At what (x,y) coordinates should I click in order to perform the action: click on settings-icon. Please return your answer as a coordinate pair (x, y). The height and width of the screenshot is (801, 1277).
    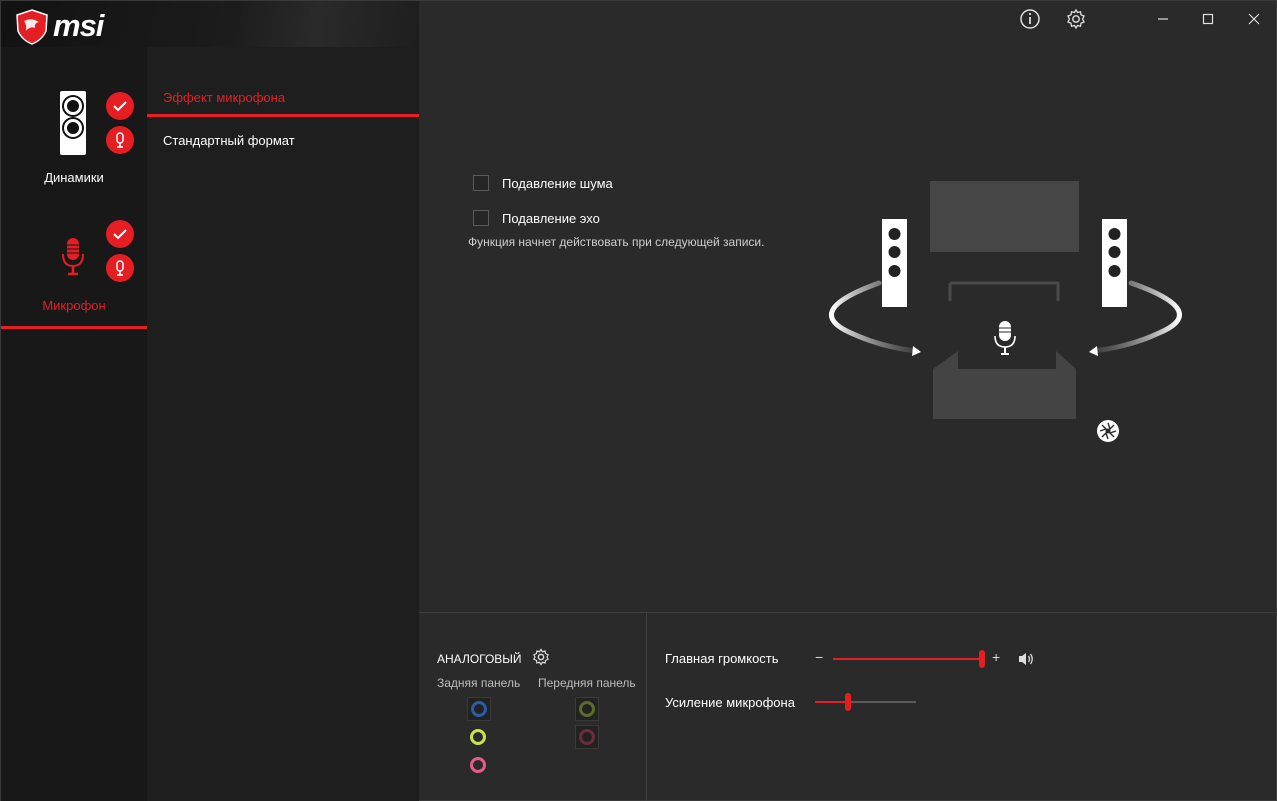
    Looking at the image, I should click on (1076, 19).